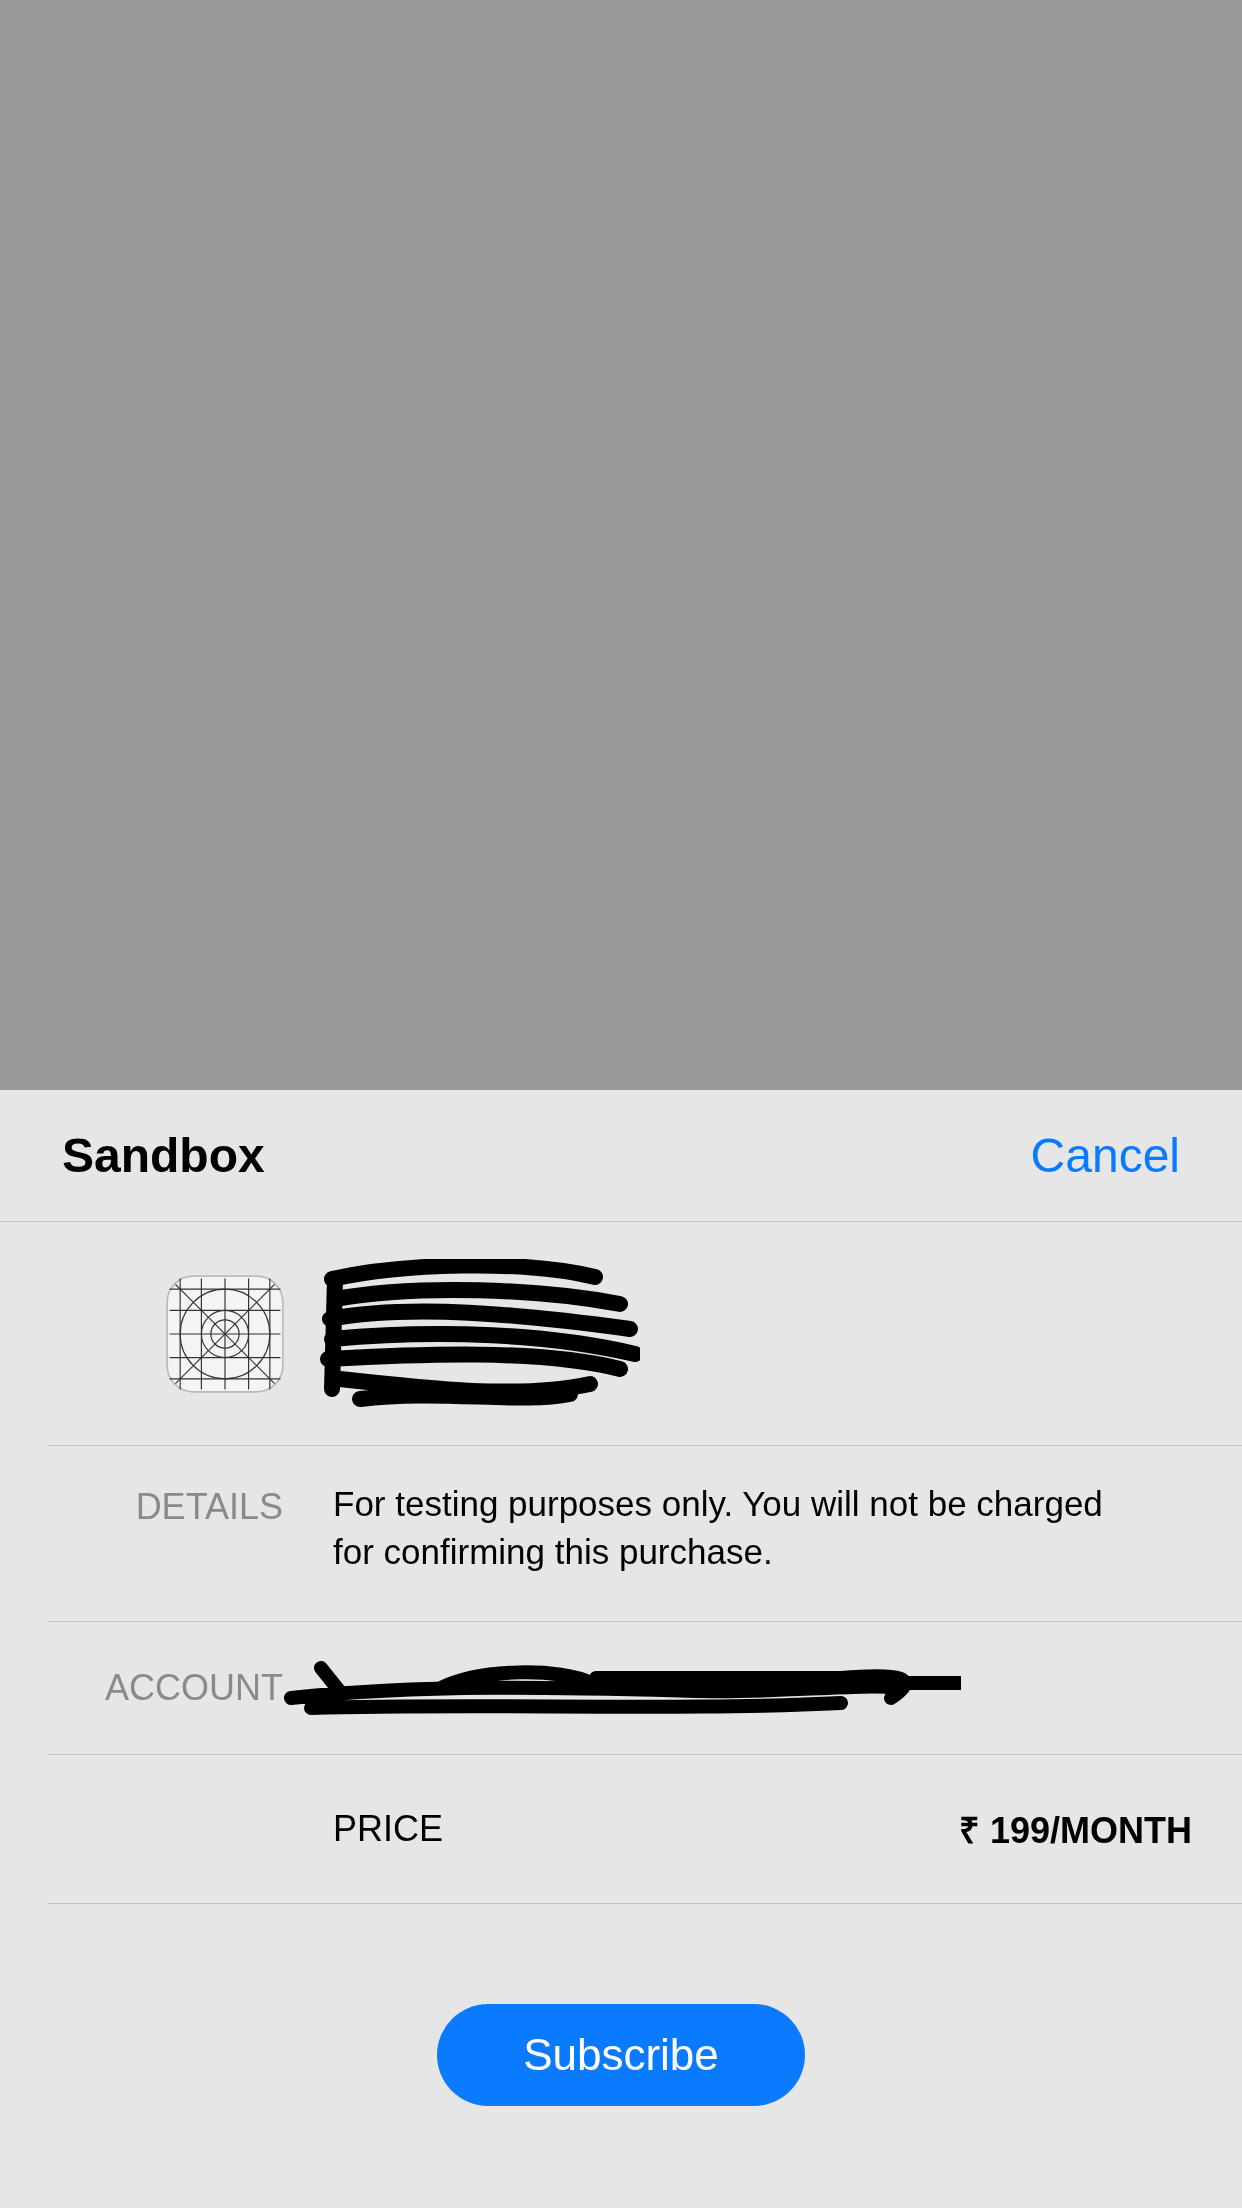 Image resolution: width=1242 pixels, height=2208 pixels. What do you see at coordinates (208, 1507) in the screenshot?
I see `details-label: DETAILS` at bounding box center [208, 1507].